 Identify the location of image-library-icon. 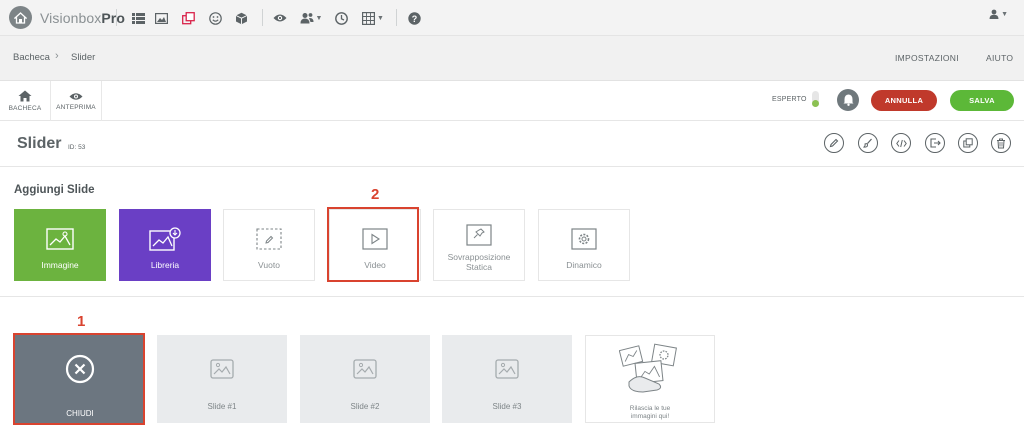
(165, 239).